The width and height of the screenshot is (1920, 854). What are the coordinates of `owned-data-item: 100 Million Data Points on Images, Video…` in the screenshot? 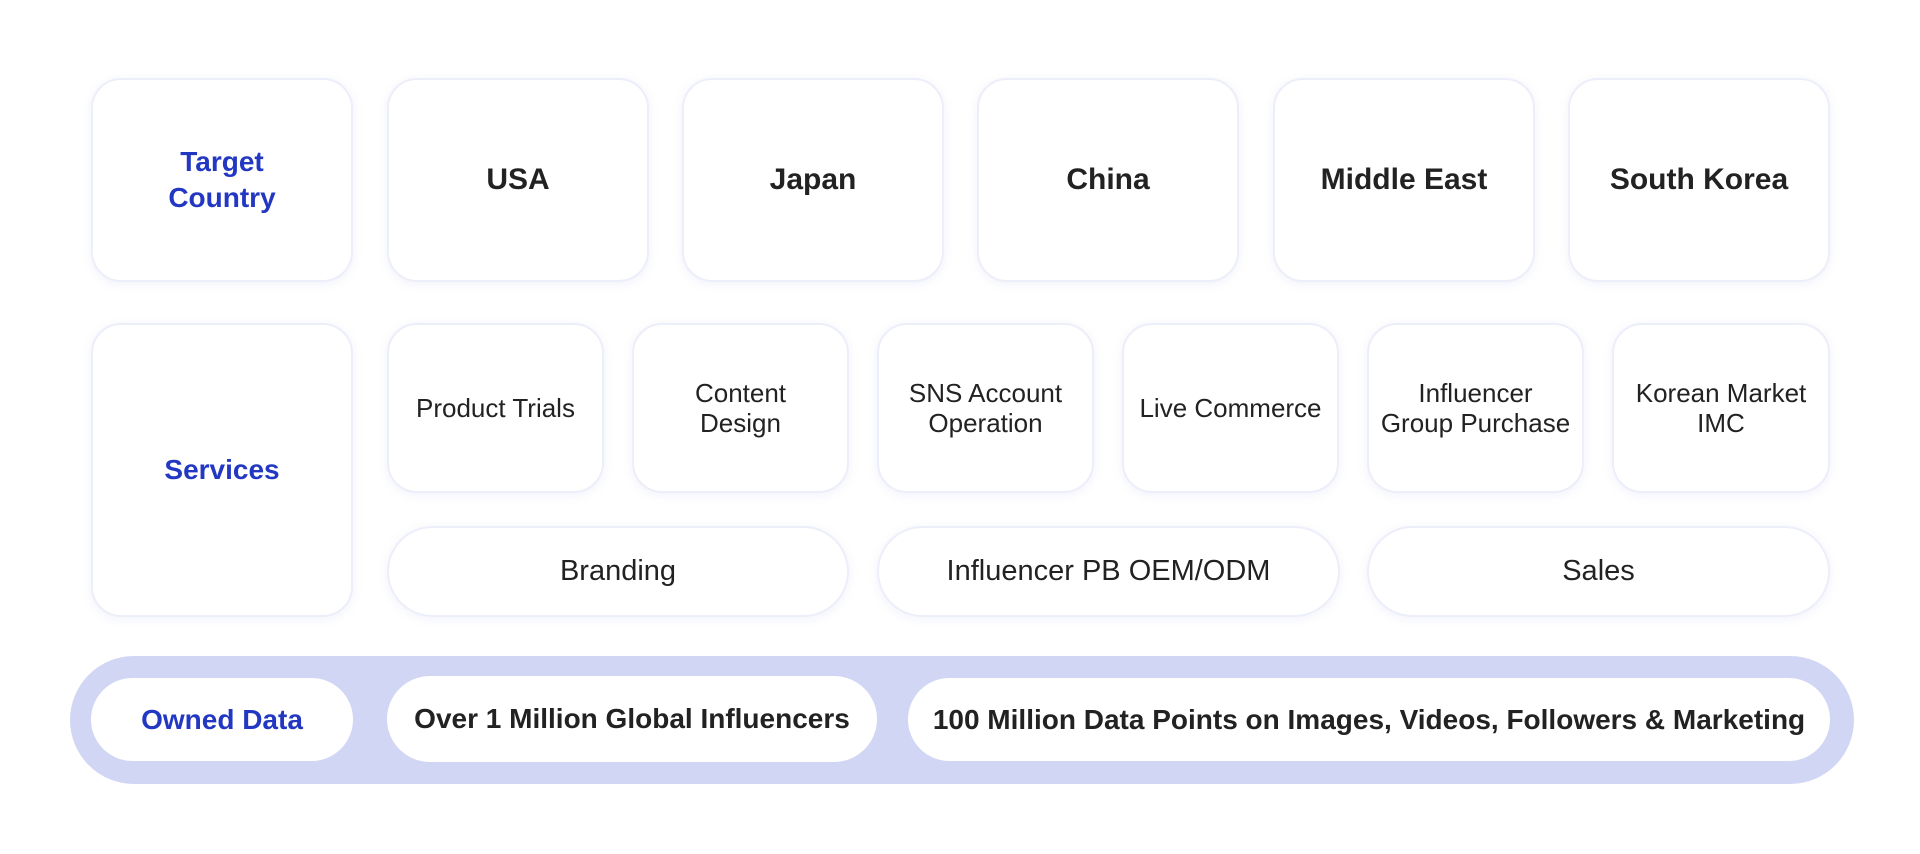 It's located at (1369, 719).